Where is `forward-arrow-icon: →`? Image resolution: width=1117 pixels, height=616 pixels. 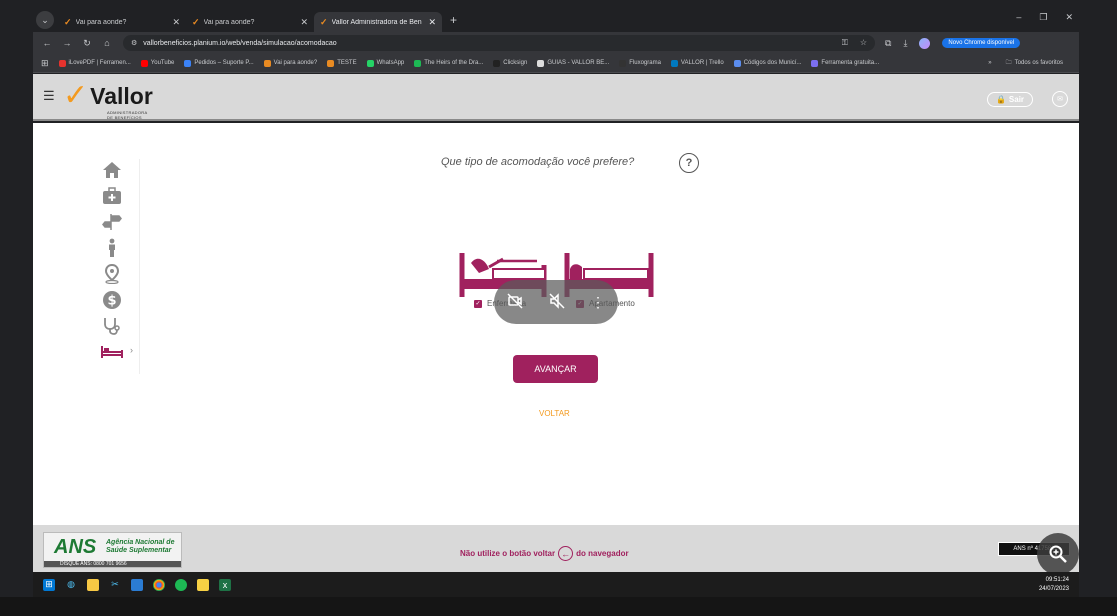 forward-arrow-icon: → is located at coordinates (67, 43).